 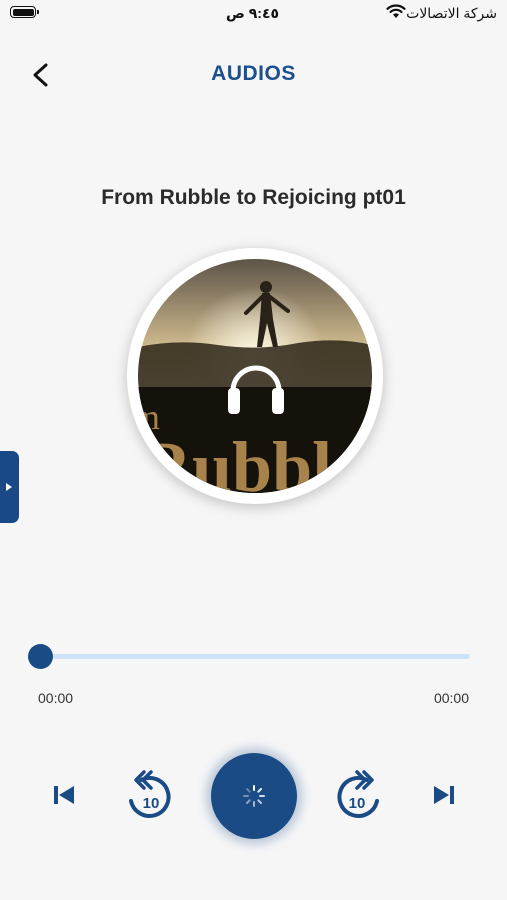 I want to click on page-title: AUDIOS, so click(x=253, y=73).